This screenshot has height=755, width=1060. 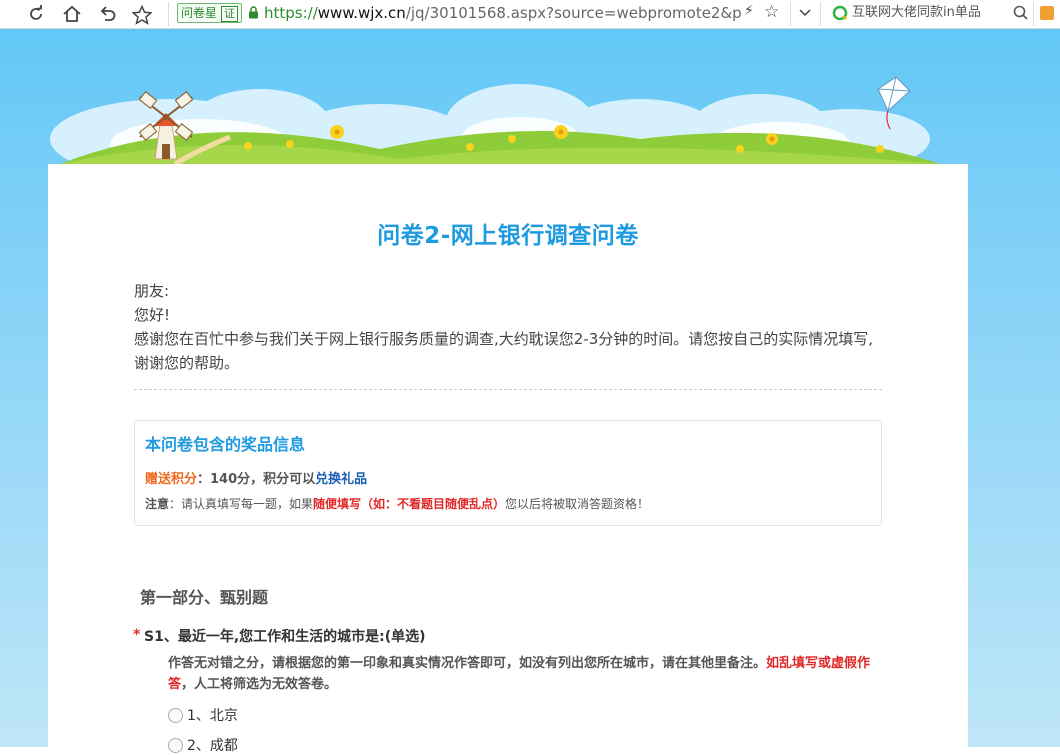 I want to click on question-desc-tail: ，人工将筛选为无效答卷。, so click(x=259, y=684).